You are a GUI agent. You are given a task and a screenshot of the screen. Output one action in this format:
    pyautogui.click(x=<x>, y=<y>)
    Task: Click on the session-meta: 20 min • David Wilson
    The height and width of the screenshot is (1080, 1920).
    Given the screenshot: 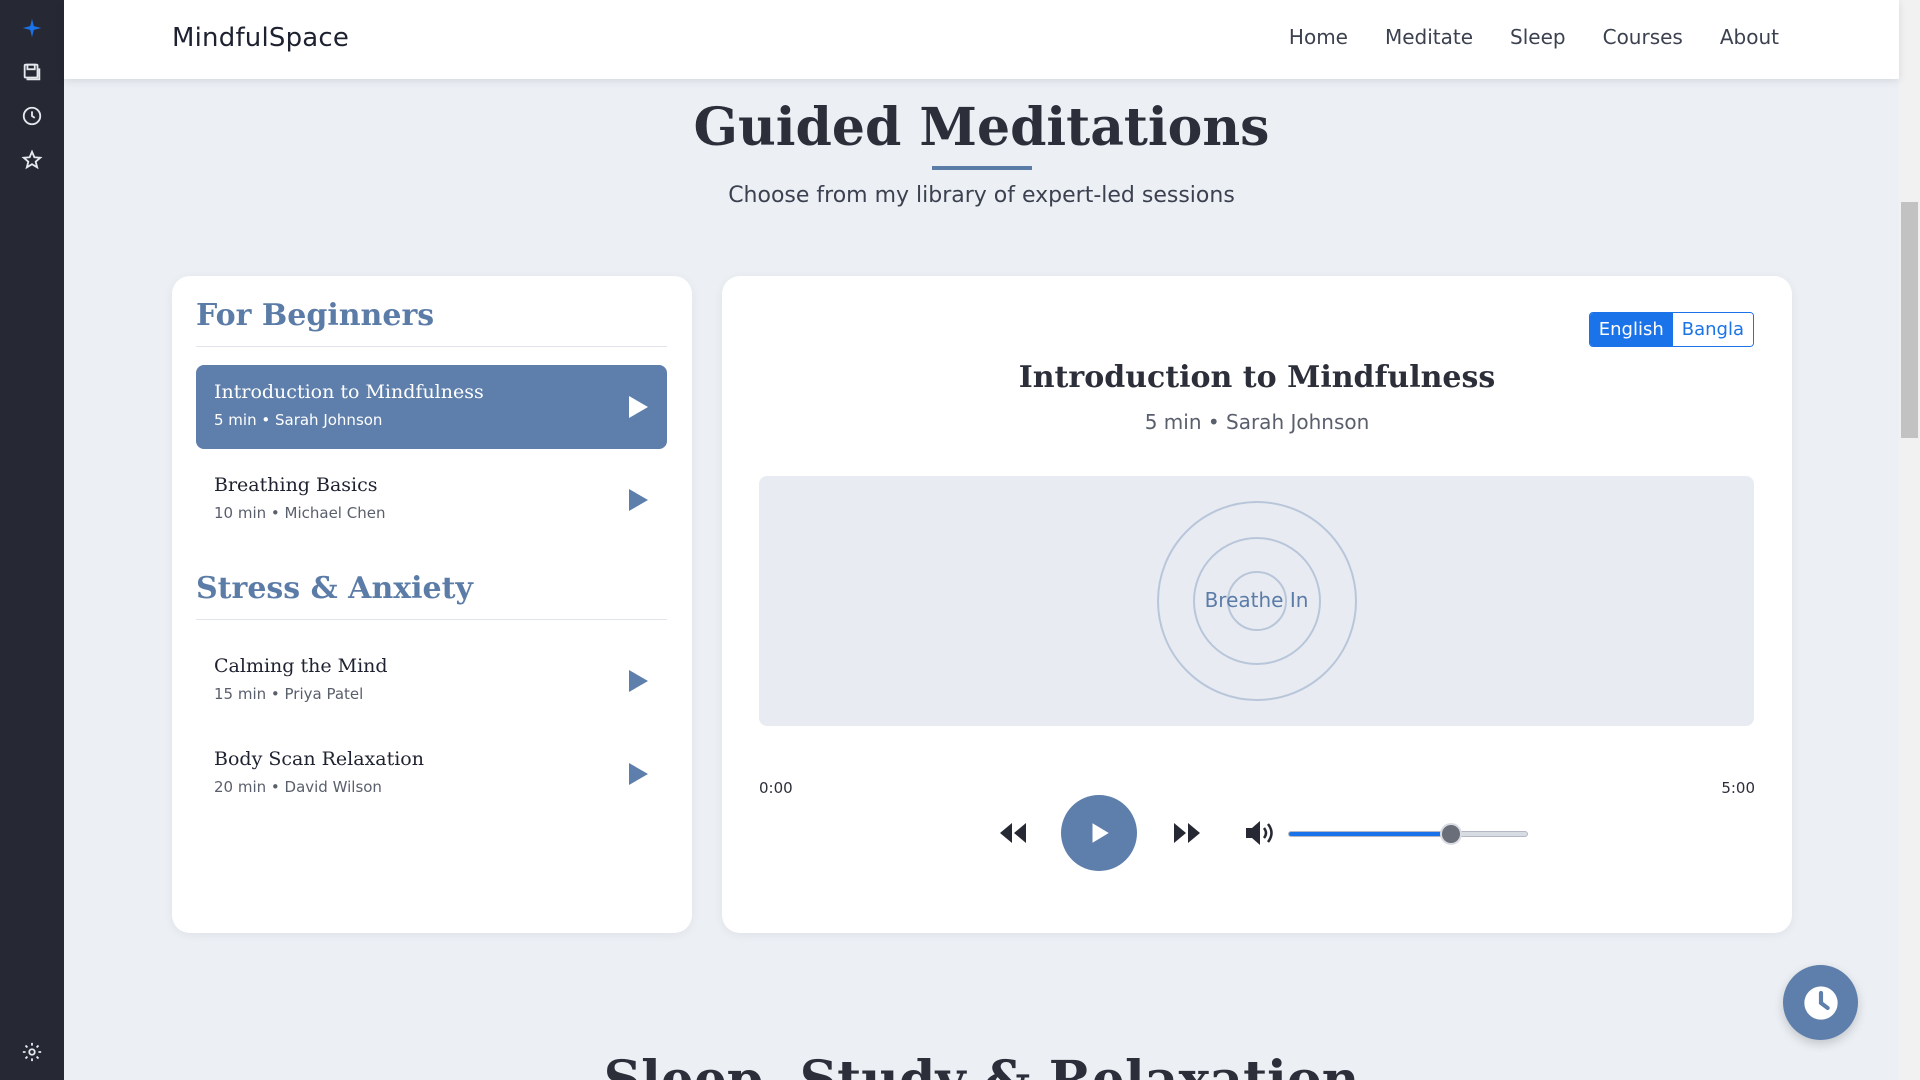 What is the action you would take?
    pyautogui.click(x=298, y=787)
    